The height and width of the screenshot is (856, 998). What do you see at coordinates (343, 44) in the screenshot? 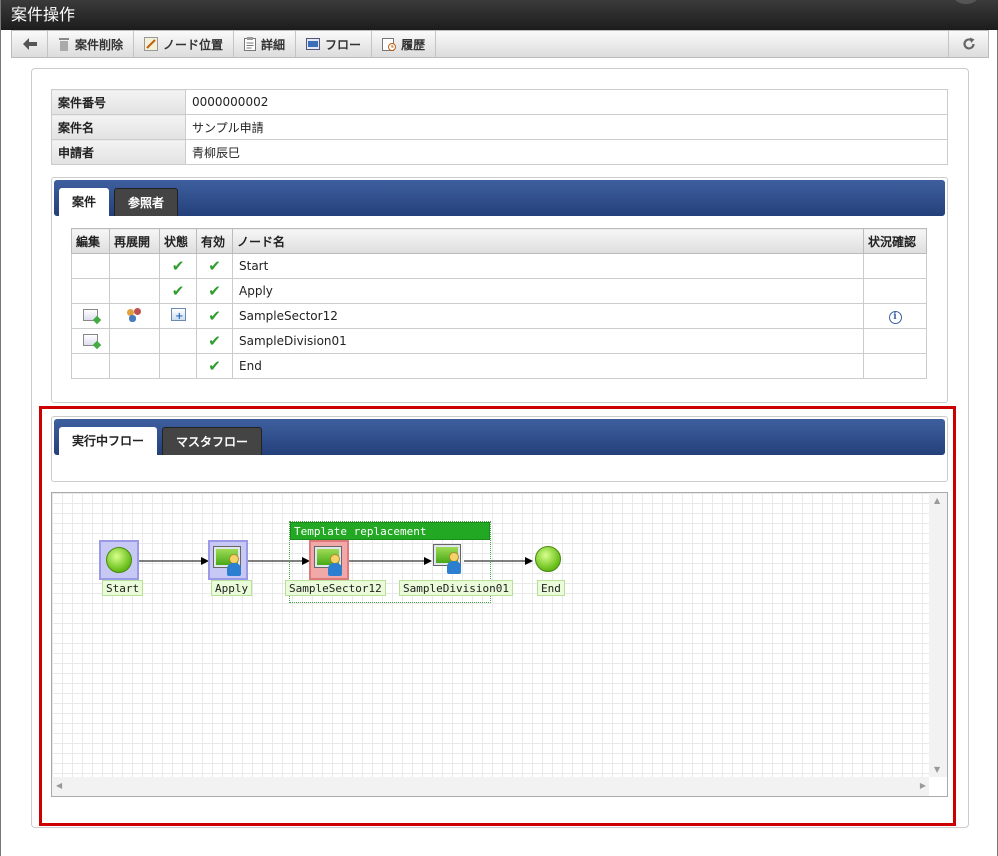
I see `flow-label: フロー` at bounding box center [343, 44].